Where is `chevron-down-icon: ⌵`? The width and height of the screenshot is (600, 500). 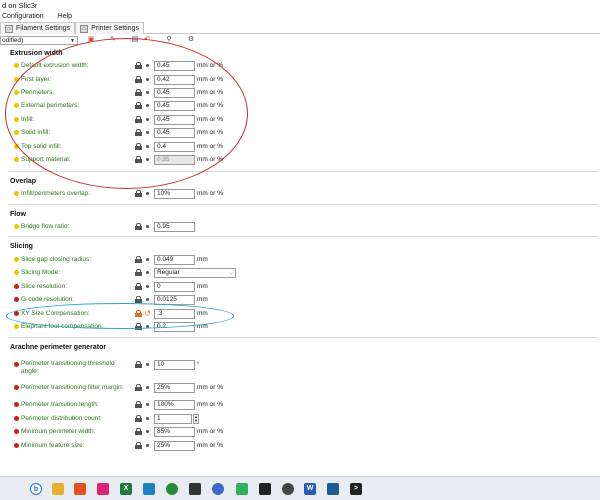 chevron-down-icon: ⌵ is located at coordinates (231, 273).